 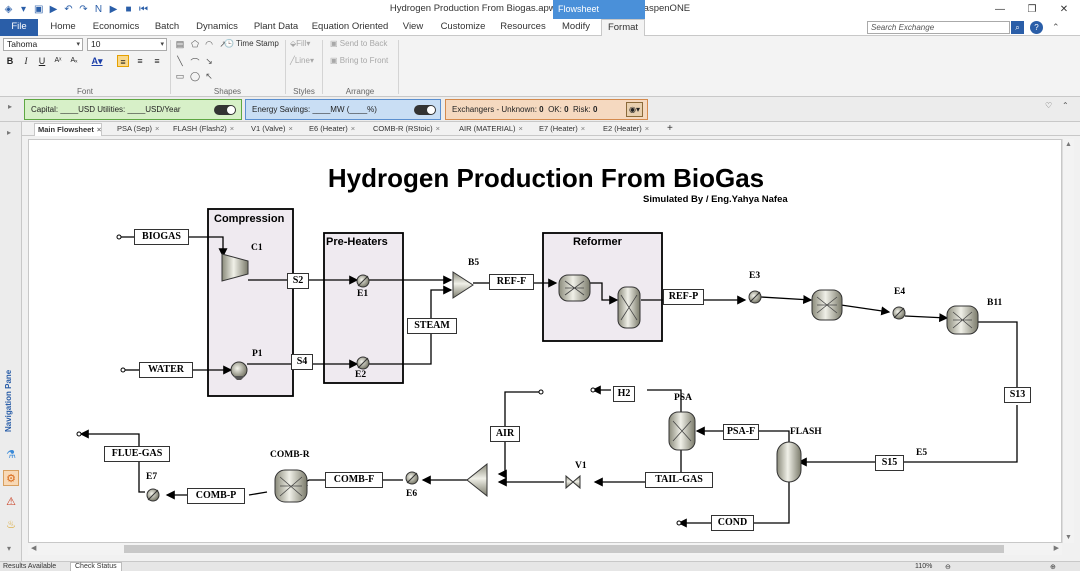 I want to click on stream-s4: S4, so click(x=302, y=362).